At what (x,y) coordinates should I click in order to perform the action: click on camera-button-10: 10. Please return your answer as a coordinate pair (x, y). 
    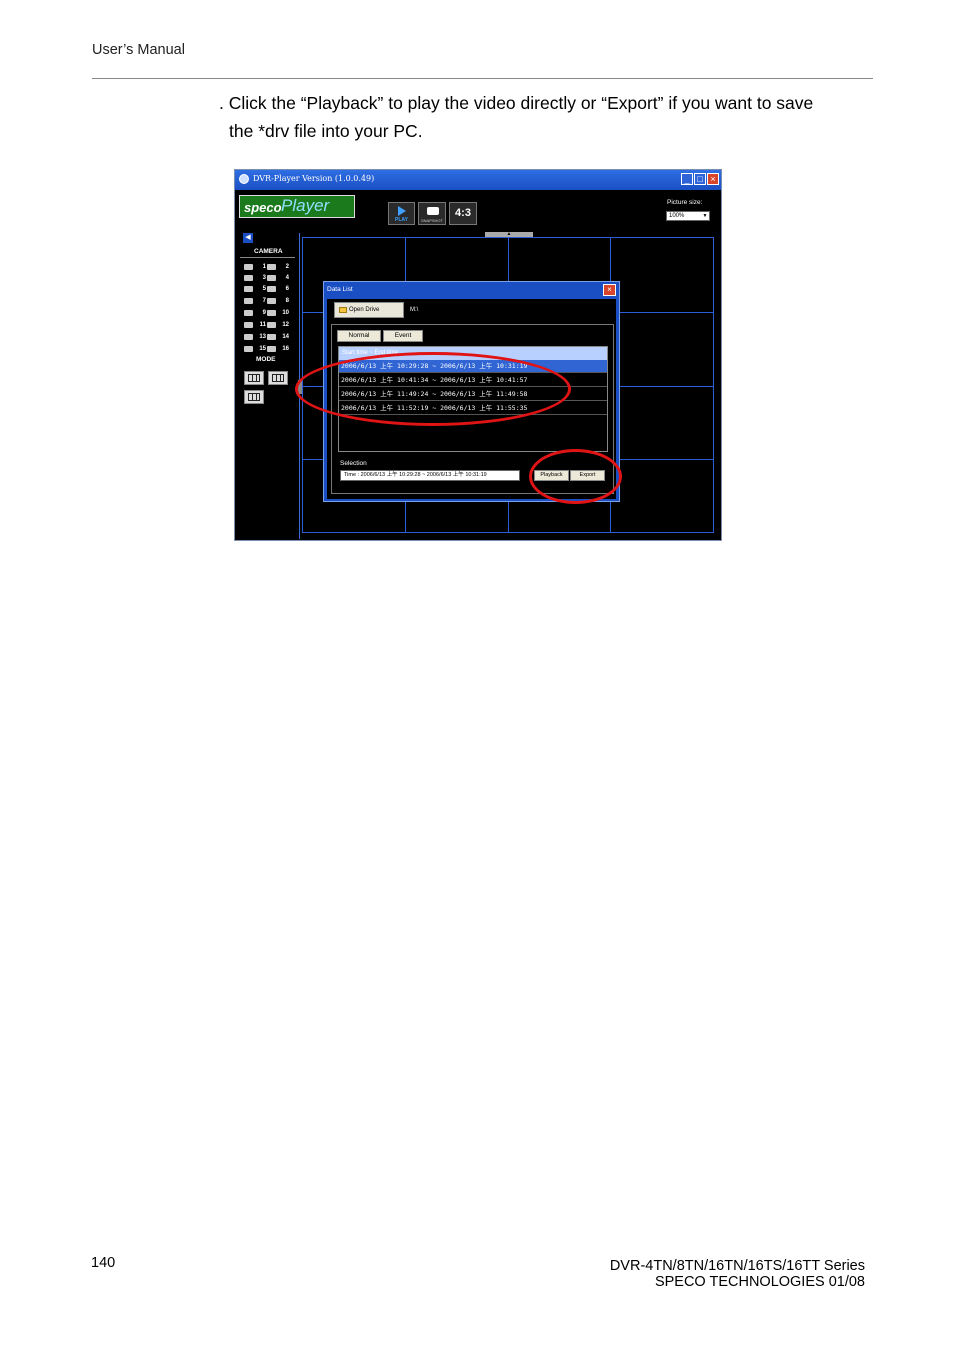
    Looking at the image, I should click on (278, 313).